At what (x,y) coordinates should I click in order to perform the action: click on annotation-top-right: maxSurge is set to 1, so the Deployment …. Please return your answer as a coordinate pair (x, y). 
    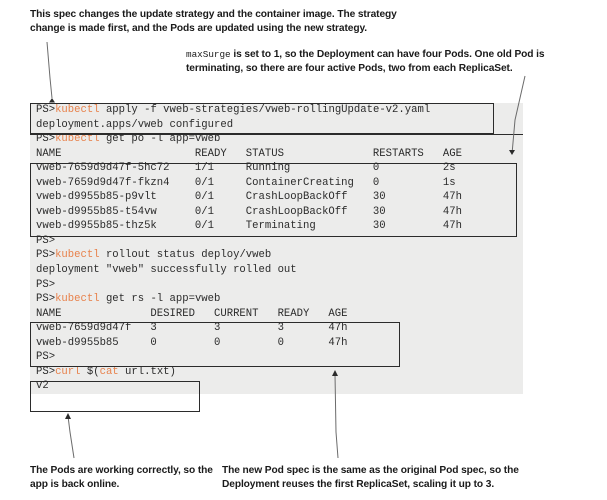
    Looking at the image, I should click on (389, 61).